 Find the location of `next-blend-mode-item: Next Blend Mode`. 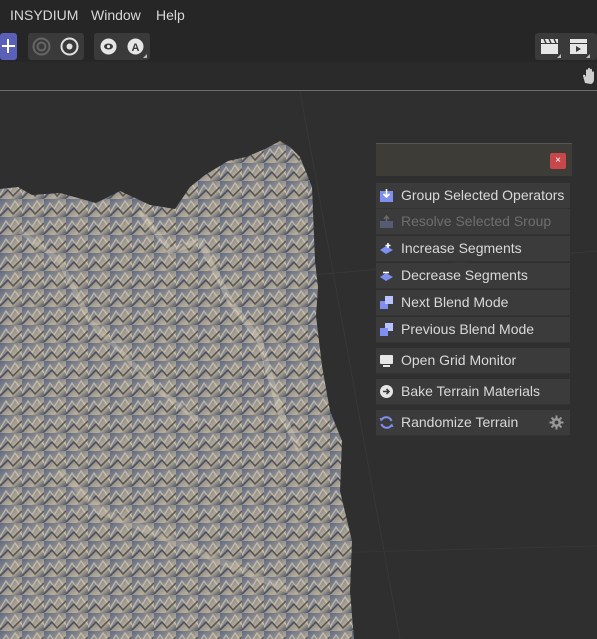

next-blend-mode-item: Next Blend Mode is located at coordinates (473, 303).